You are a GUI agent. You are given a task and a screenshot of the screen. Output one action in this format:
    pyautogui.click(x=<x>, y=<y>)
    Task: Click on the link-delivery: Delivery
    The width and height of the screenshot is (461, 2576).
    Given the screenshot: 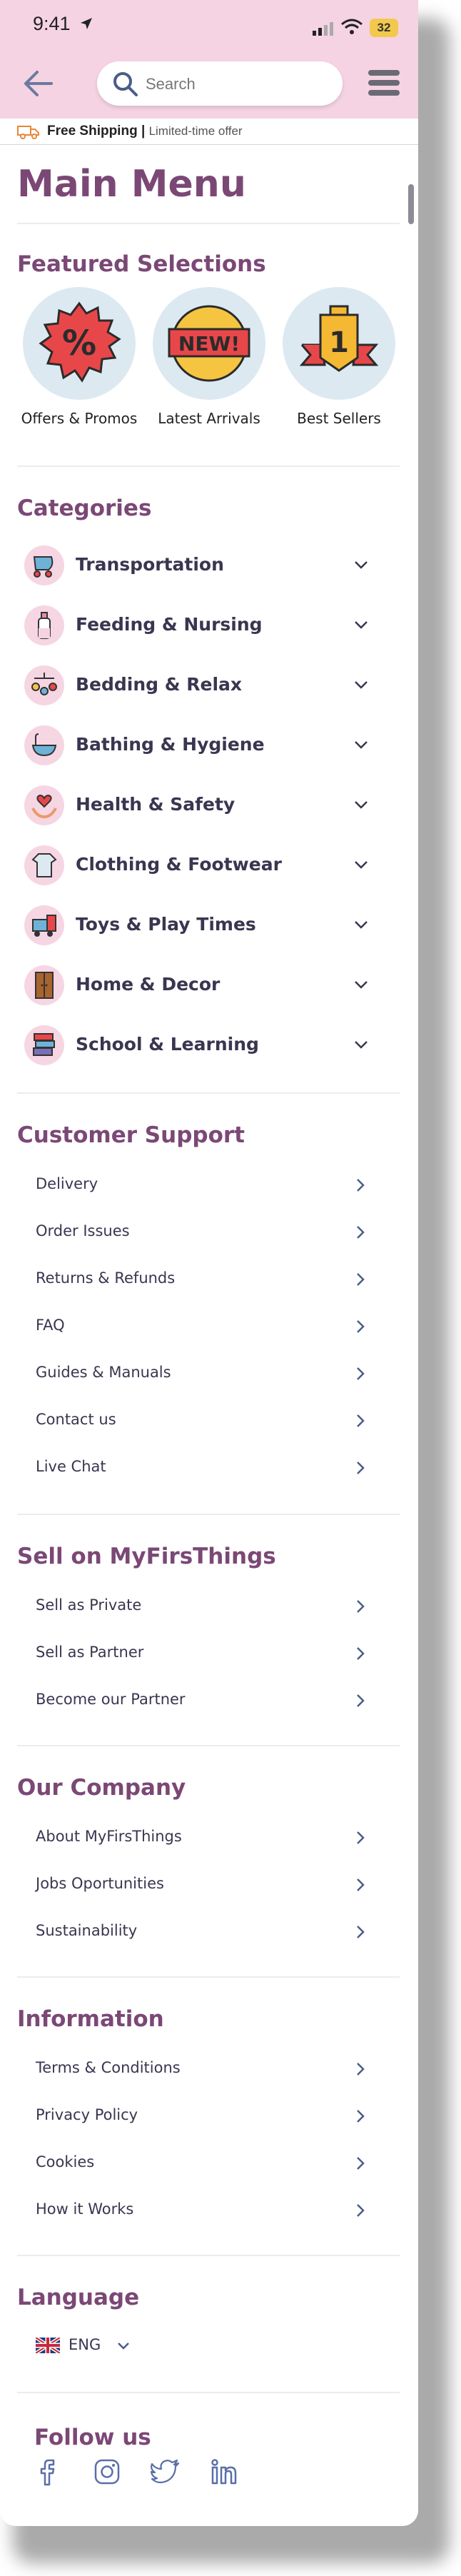 What is the action you would take?
    pyautogui.click(x=202, y=1184)
    